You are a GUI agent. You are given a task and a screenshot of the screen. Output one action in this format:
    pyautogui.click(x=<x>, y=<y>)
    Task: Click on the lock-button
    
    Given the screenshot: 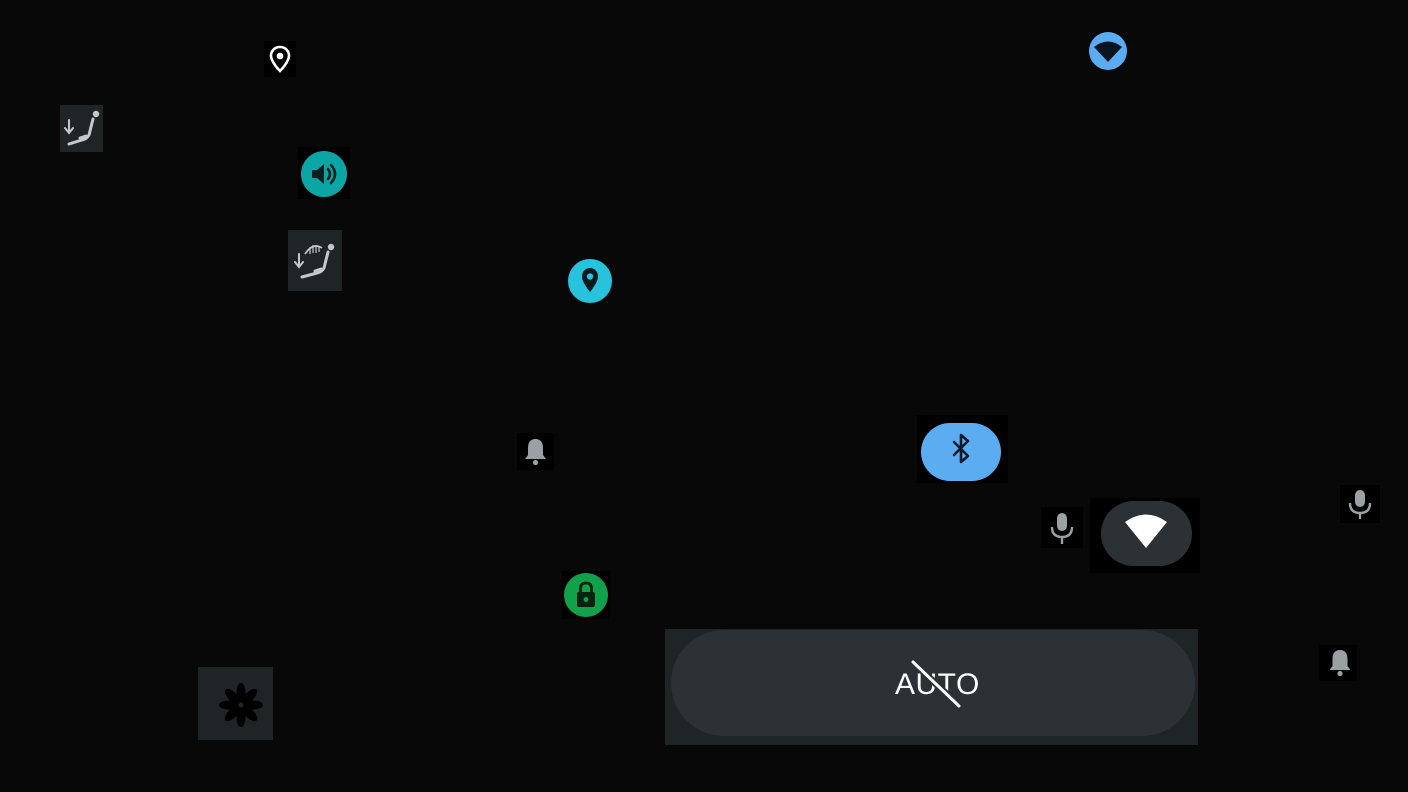 What is the action you would take?
    pyautogui.click(x=586, y=595)
    